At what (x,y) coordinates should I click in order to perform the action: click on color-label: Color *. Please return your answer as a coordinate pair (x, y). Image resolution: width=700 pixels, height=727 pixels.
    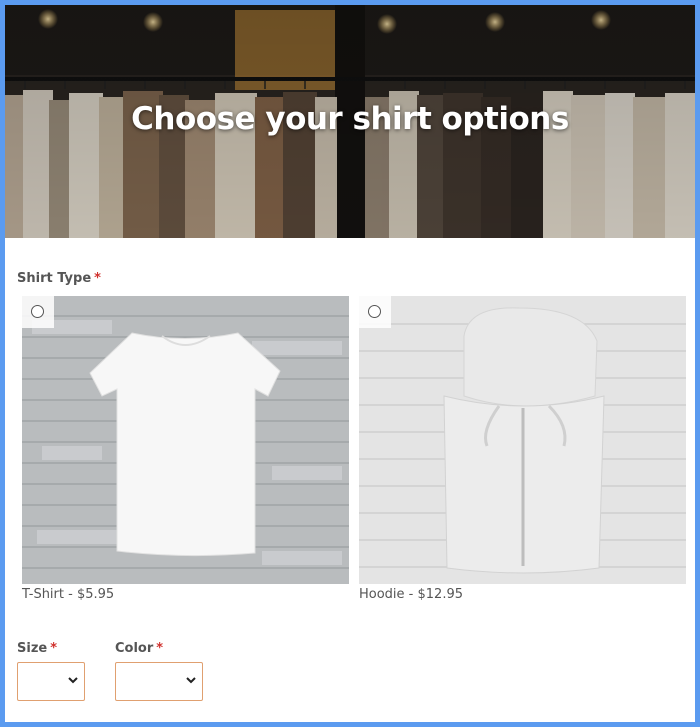
    Looking at the image, I should click on (139, 648).